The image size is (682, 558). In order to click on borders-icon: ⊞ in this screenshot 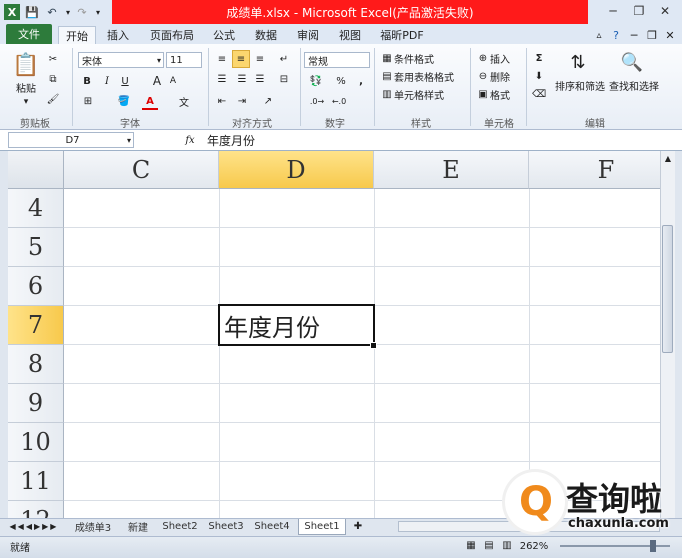, I will do `click(88, 101)`.